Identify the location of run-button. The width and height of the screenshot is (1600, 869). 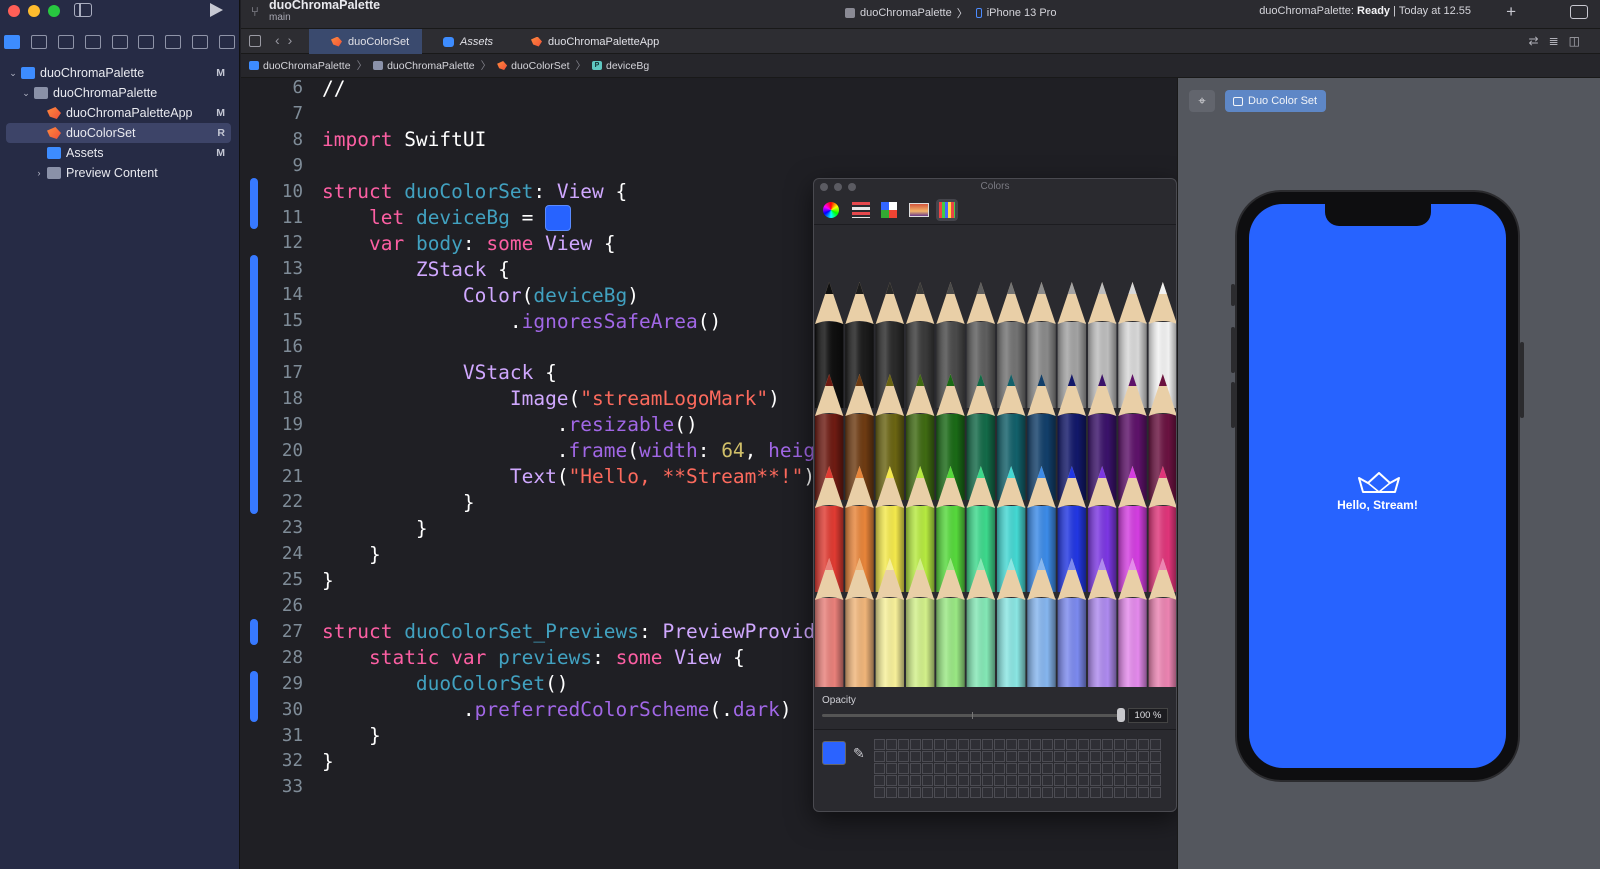
(216, 10).